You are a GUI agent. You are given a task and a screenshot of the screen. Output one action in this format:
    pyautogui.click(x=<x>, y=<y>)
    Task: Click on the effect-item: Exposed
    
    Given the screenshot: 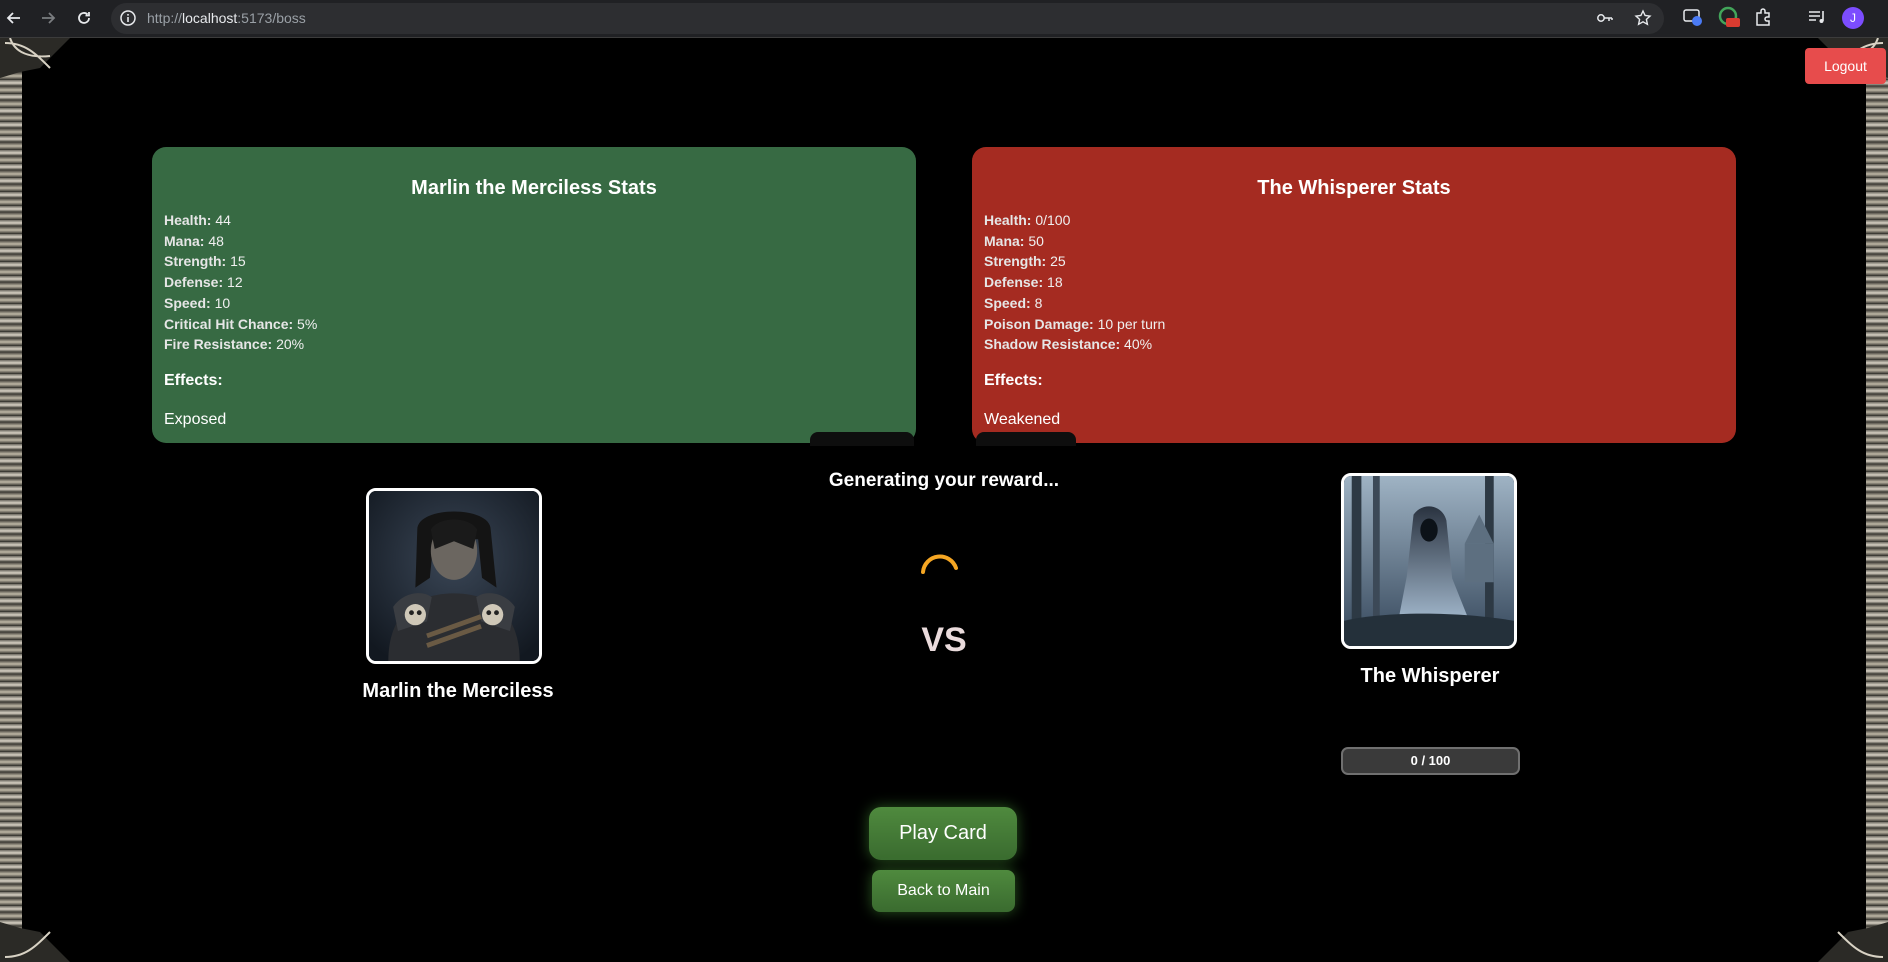 What is the action you would take?
    pyautogui.click(x=195, y=419)
    